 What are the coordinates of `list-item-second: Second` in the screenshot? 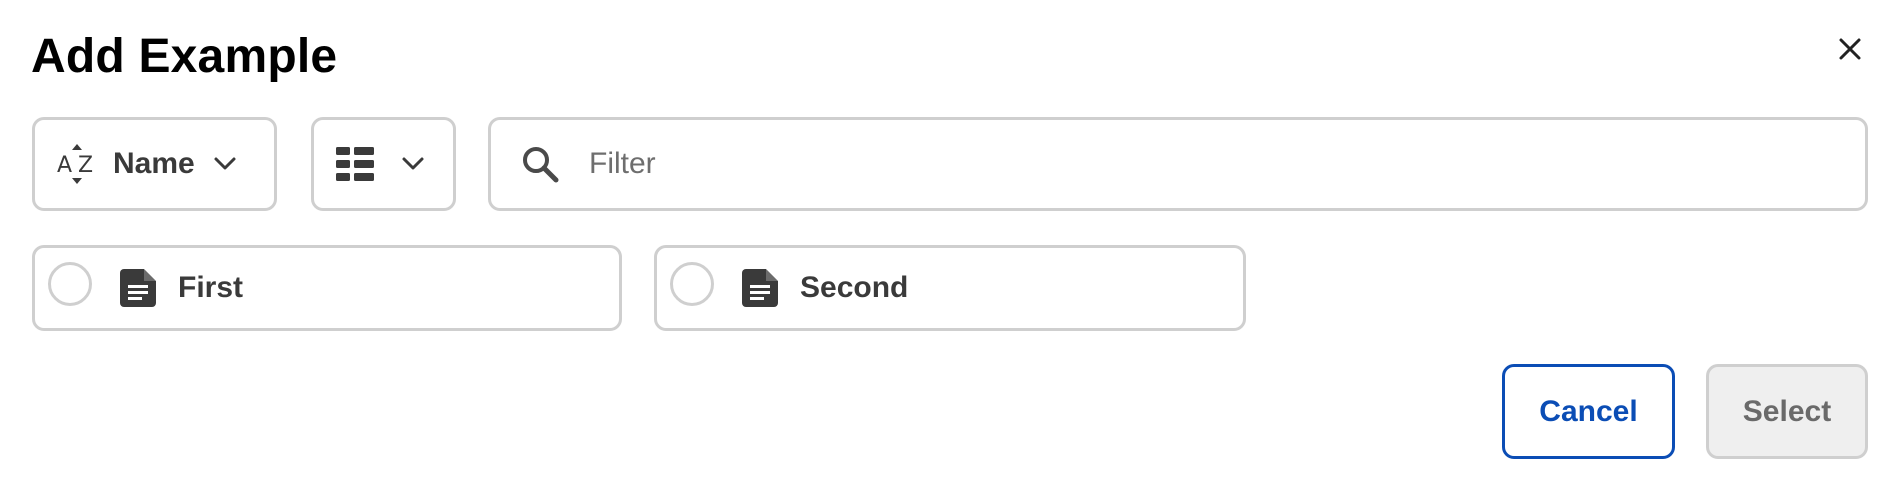 It's located at (950, 288).